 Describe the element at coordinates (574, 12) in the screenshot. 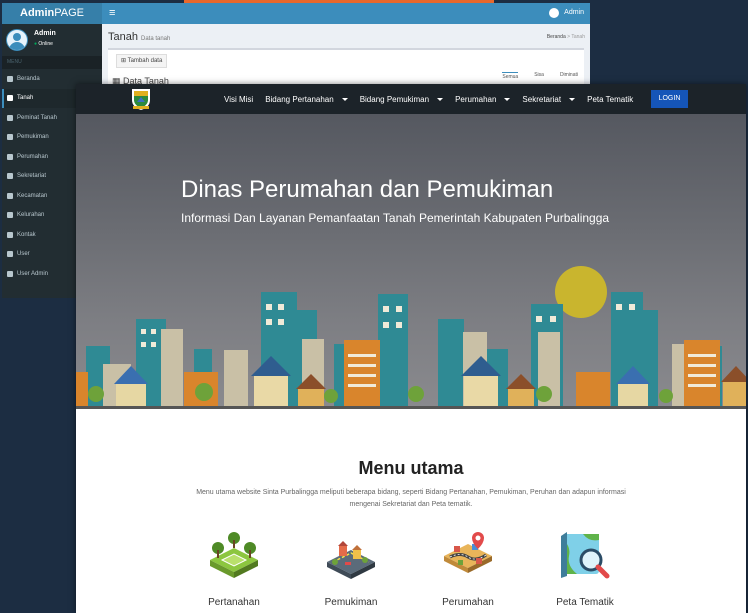

I see `user-name: Admin` at that location.